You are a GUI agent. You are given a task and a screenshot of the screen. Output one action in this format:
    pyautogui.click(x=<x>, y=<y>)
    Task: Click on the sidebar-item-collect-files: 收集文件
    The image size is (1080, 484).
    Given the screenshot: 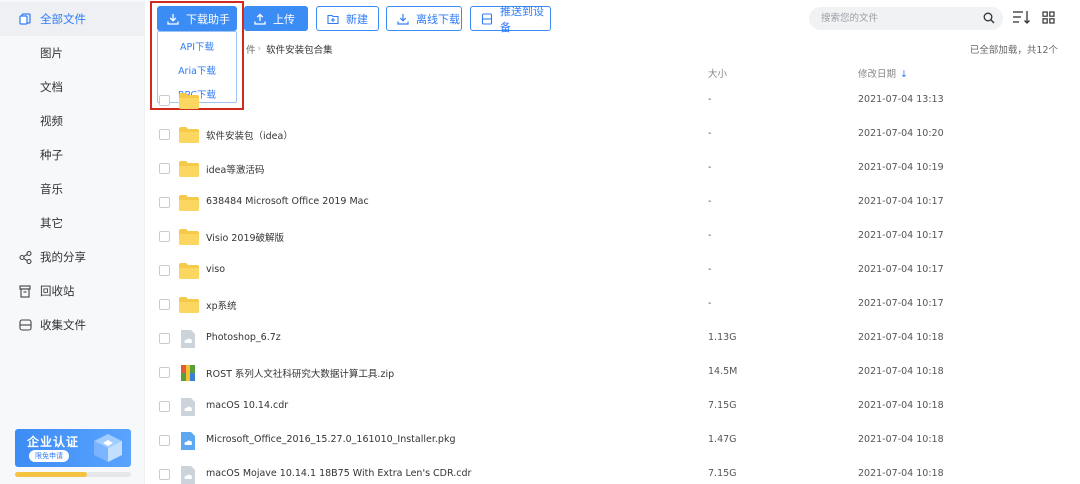 What is the action you would take?
    pyautogui.click(x=72, y=325)
    